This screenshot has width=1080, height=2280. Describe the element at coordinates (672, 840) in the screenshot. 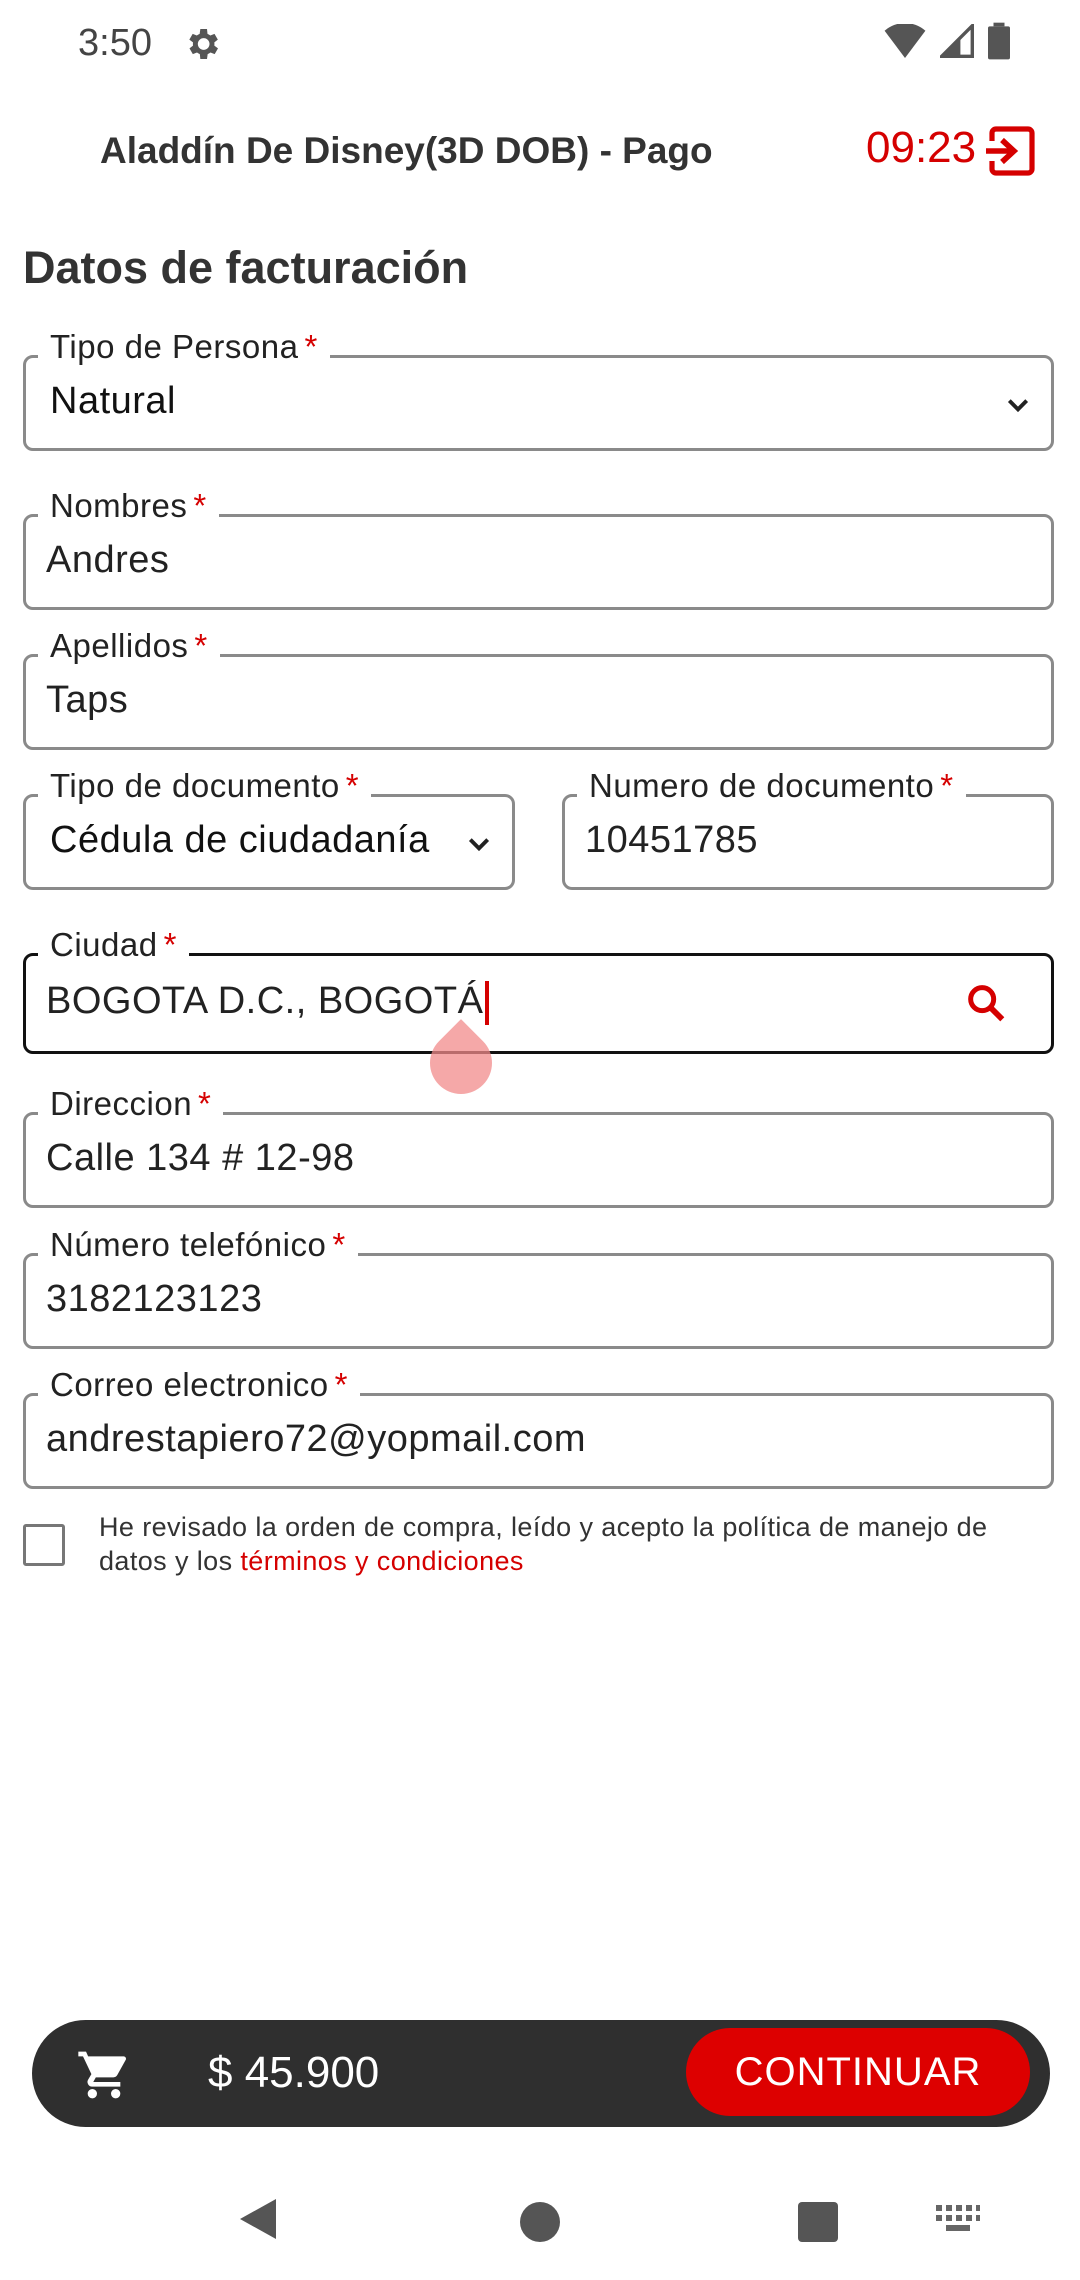

I see `field-value: 10451785` at that location.